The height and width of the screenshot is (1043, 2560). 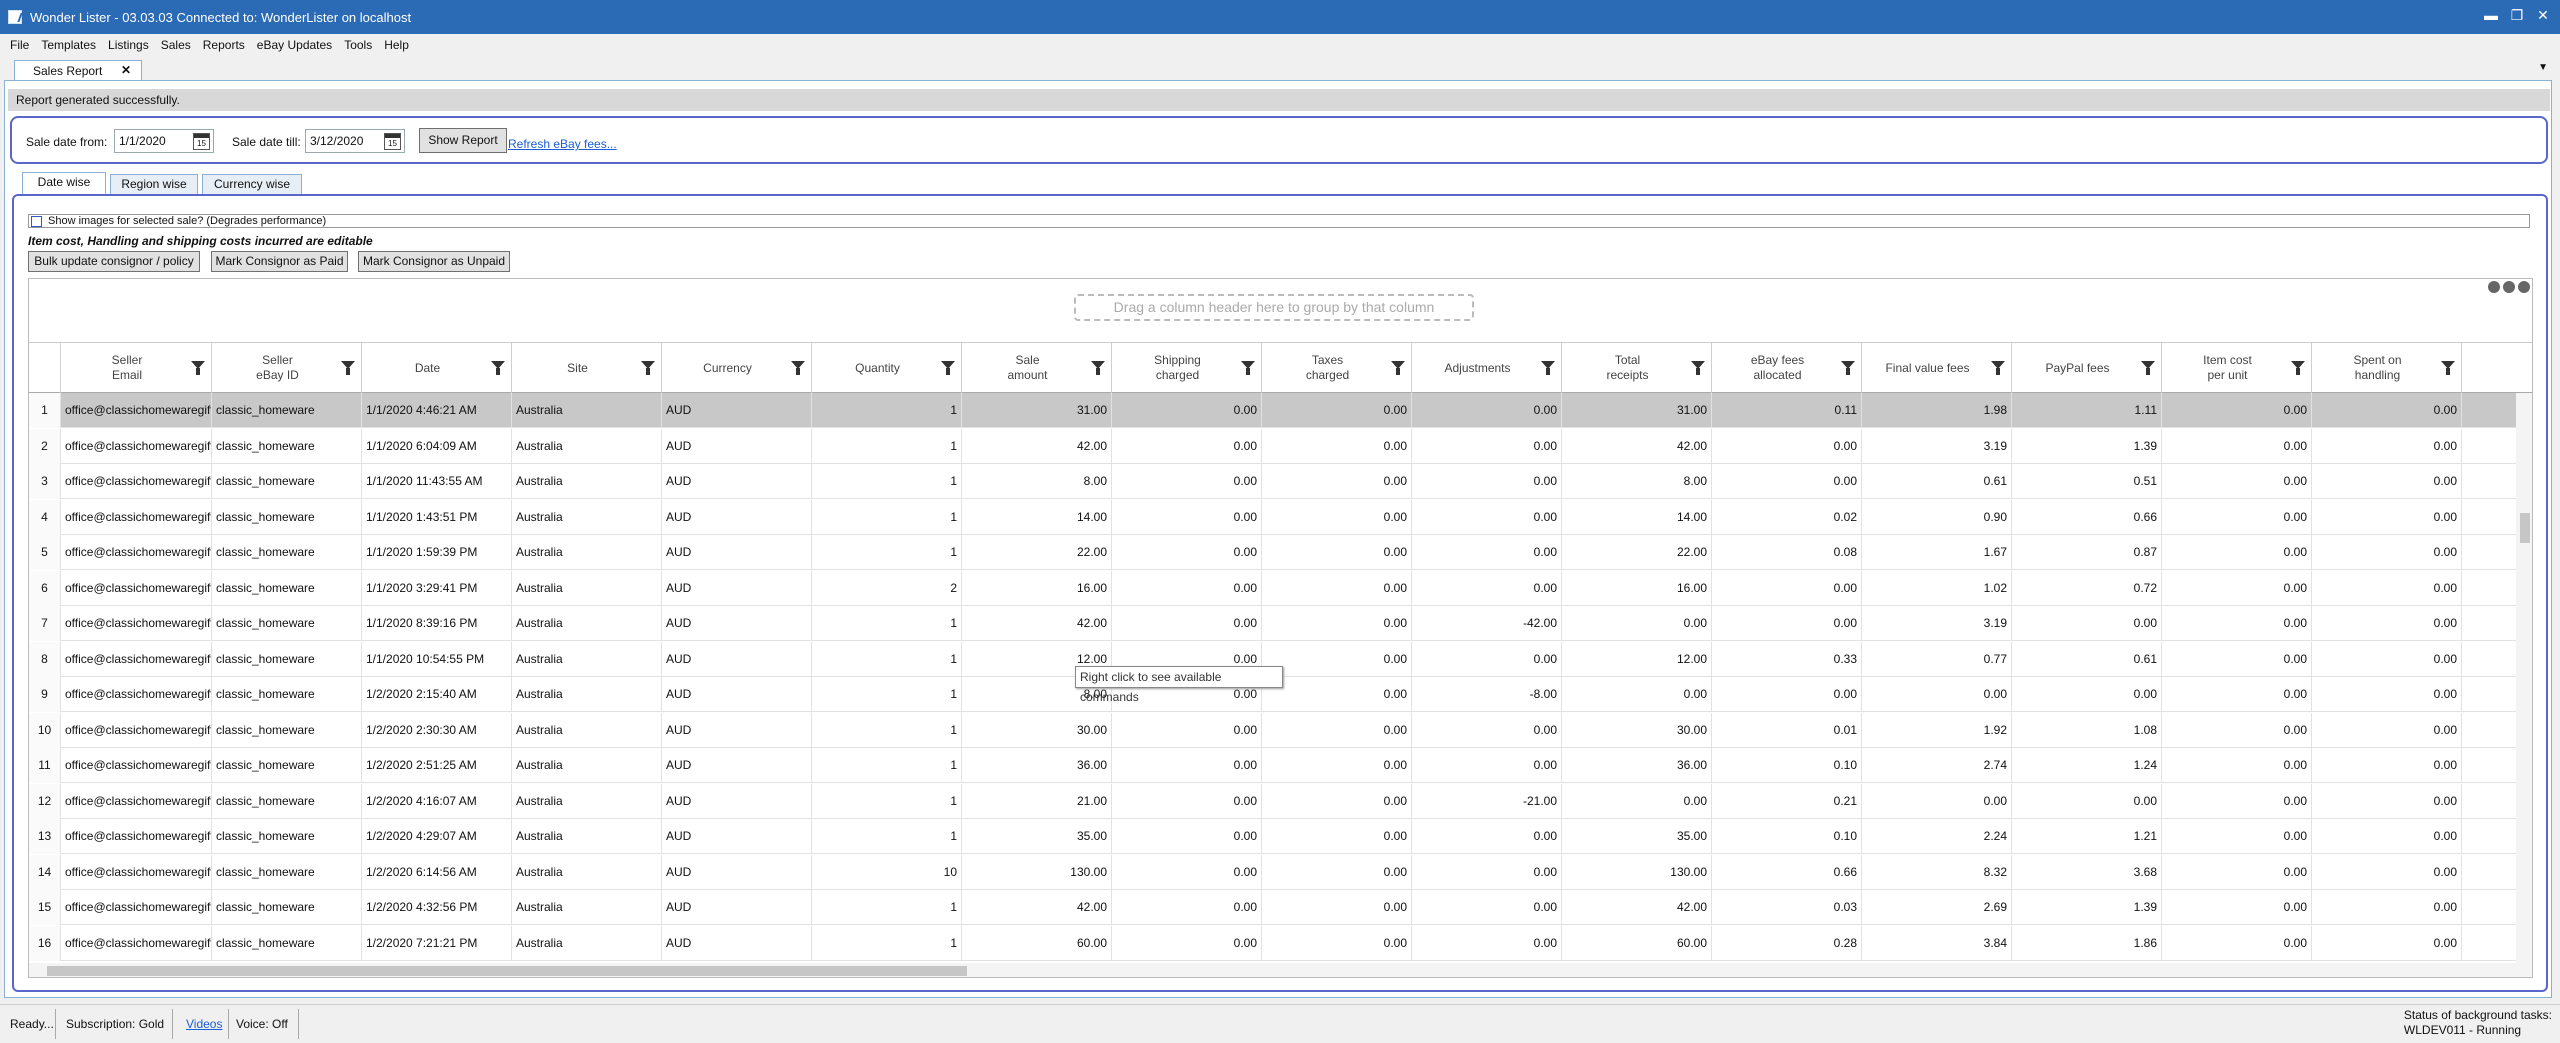 What do you see at coordinates (2387, 368) in the screenshot?
I see `header-spent-on-handling: Spent on handling` at bounding box center [2387, 368].